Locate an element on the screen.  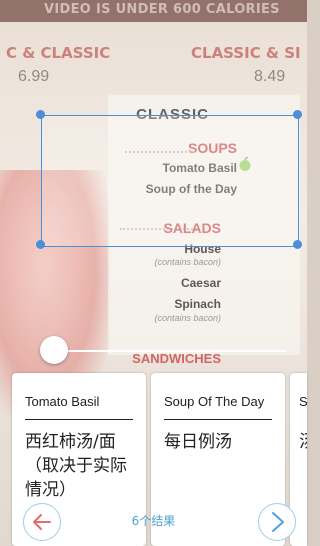
selection-handle-bottom-left is located at coordinates (40, 244).